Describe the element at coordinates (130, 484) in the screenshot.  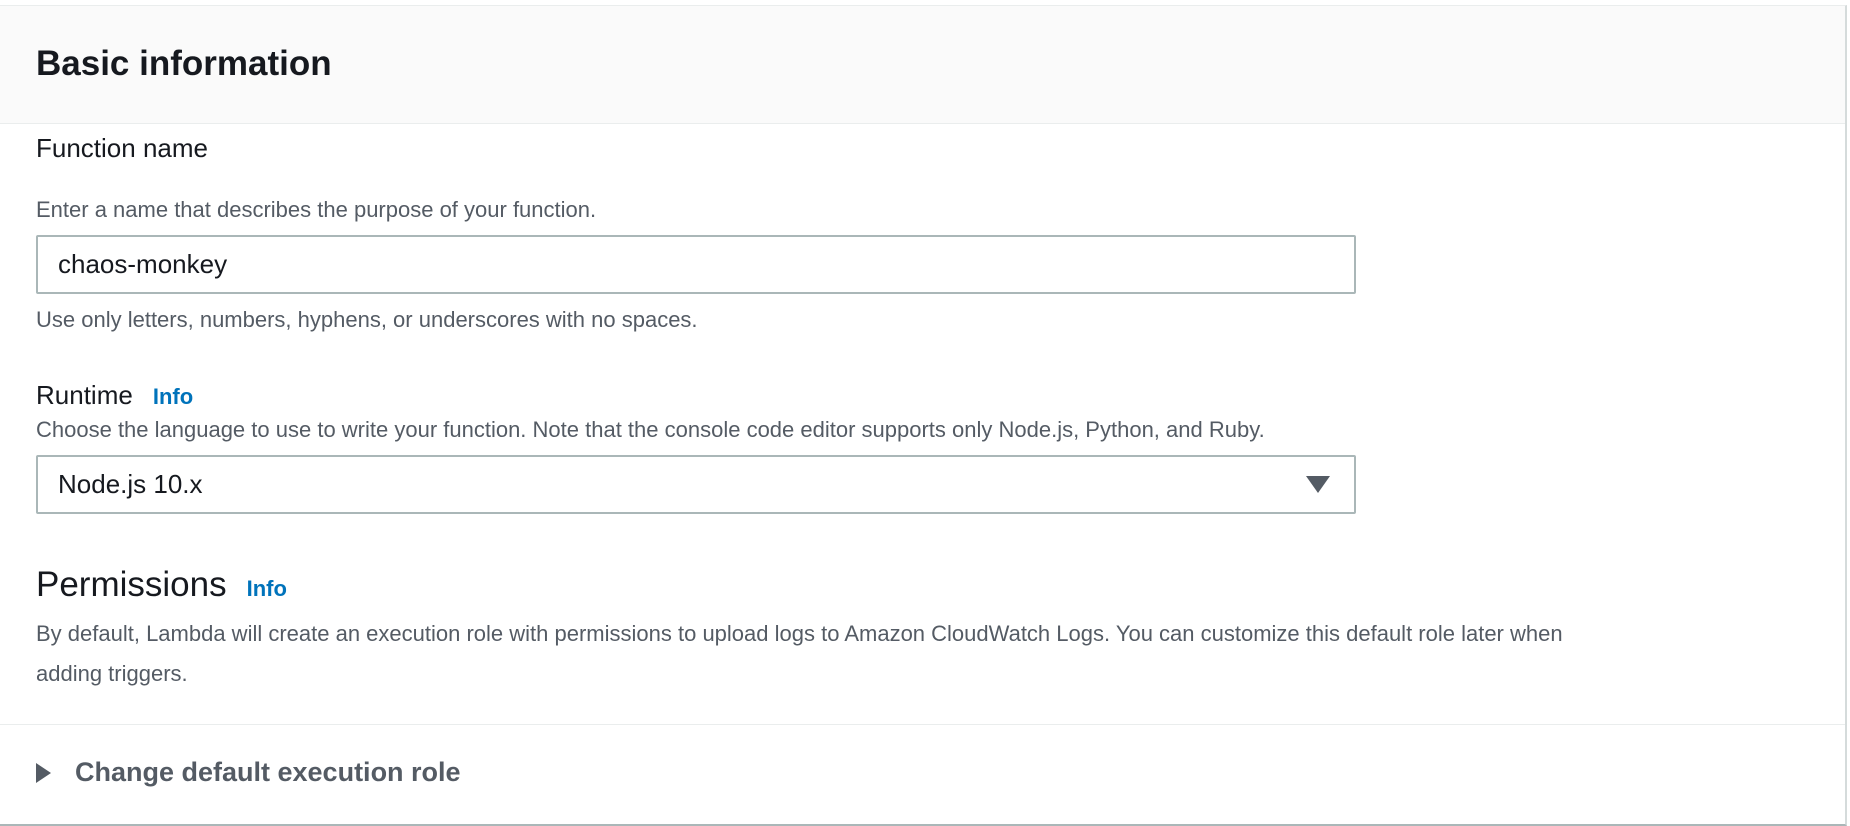
I see `runtime-selected-value: Node.js 10.x` at that location.